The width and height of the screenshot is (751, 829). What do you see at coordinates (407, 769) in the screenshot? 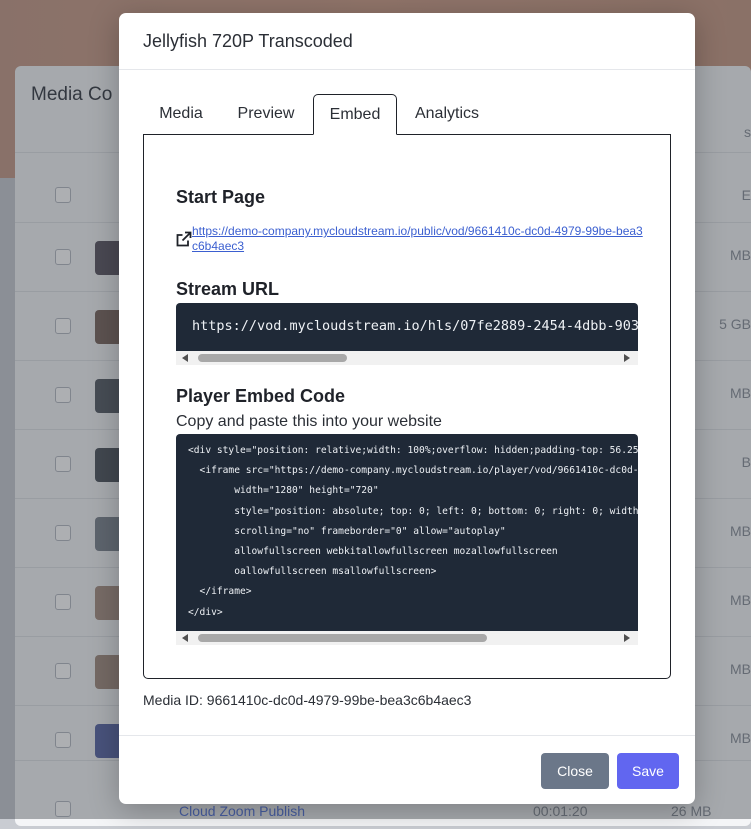
I see `modal-footer: Close Save` at bounding box center [407, 769].